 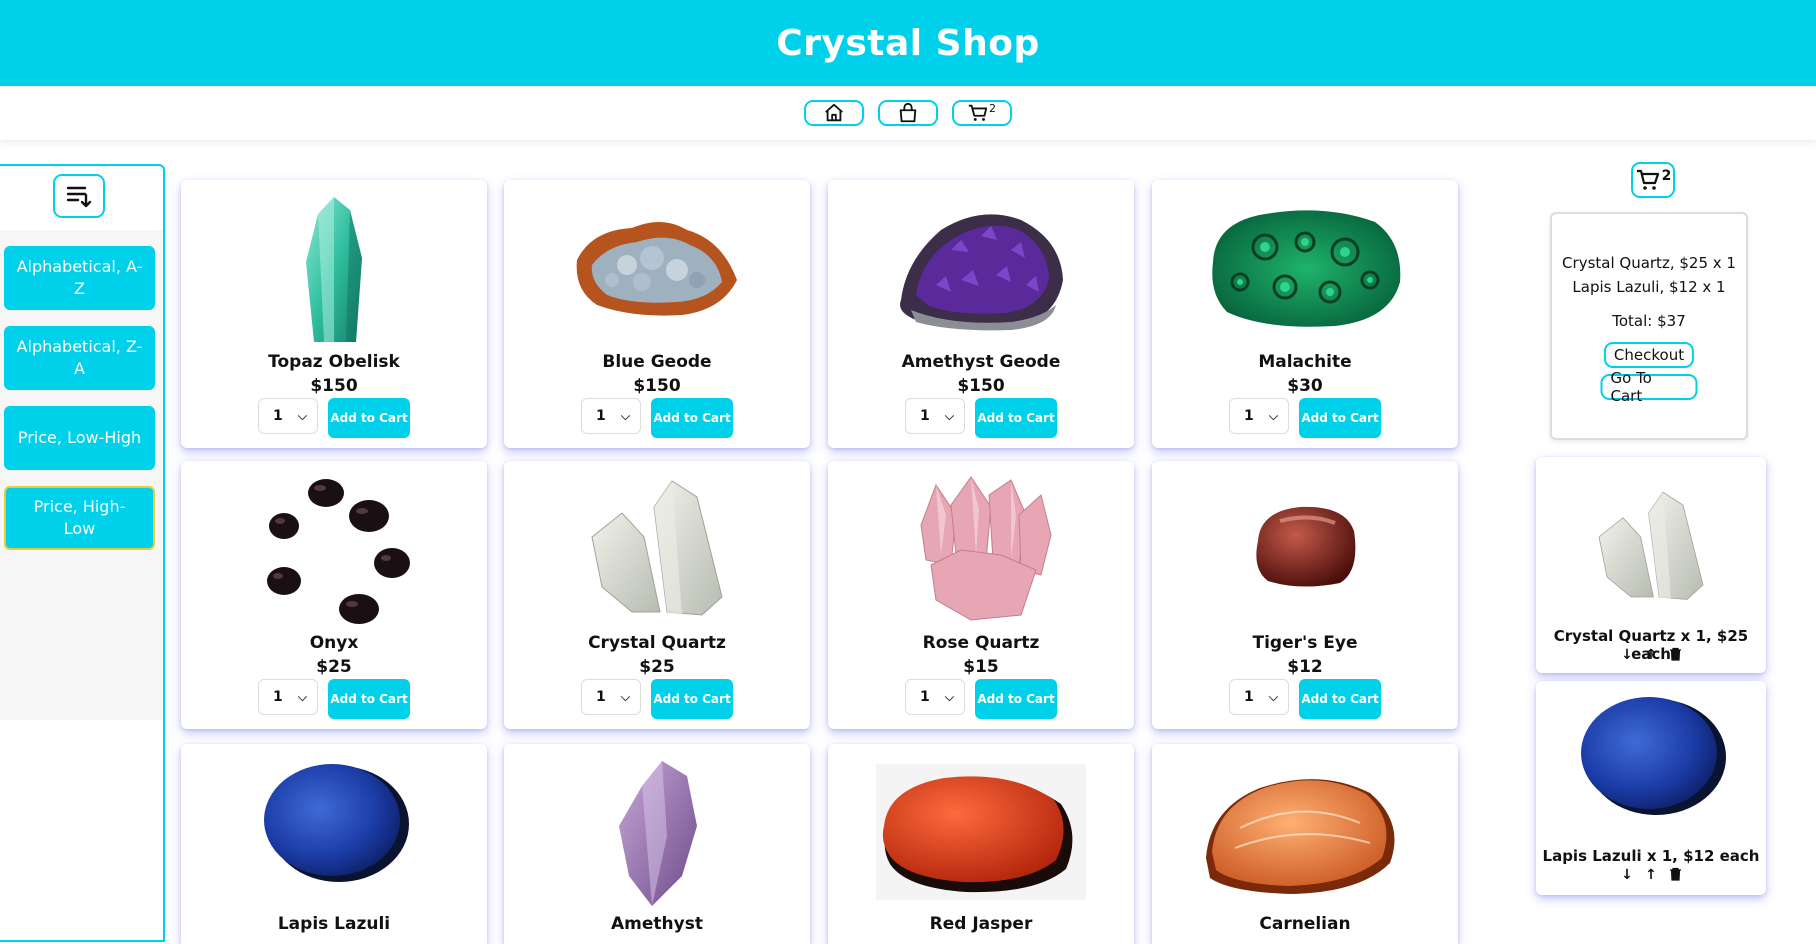 I want to click on cart-item-label: Lapis Lazuli x 1, $12 each, so click(x=1651, y=856).